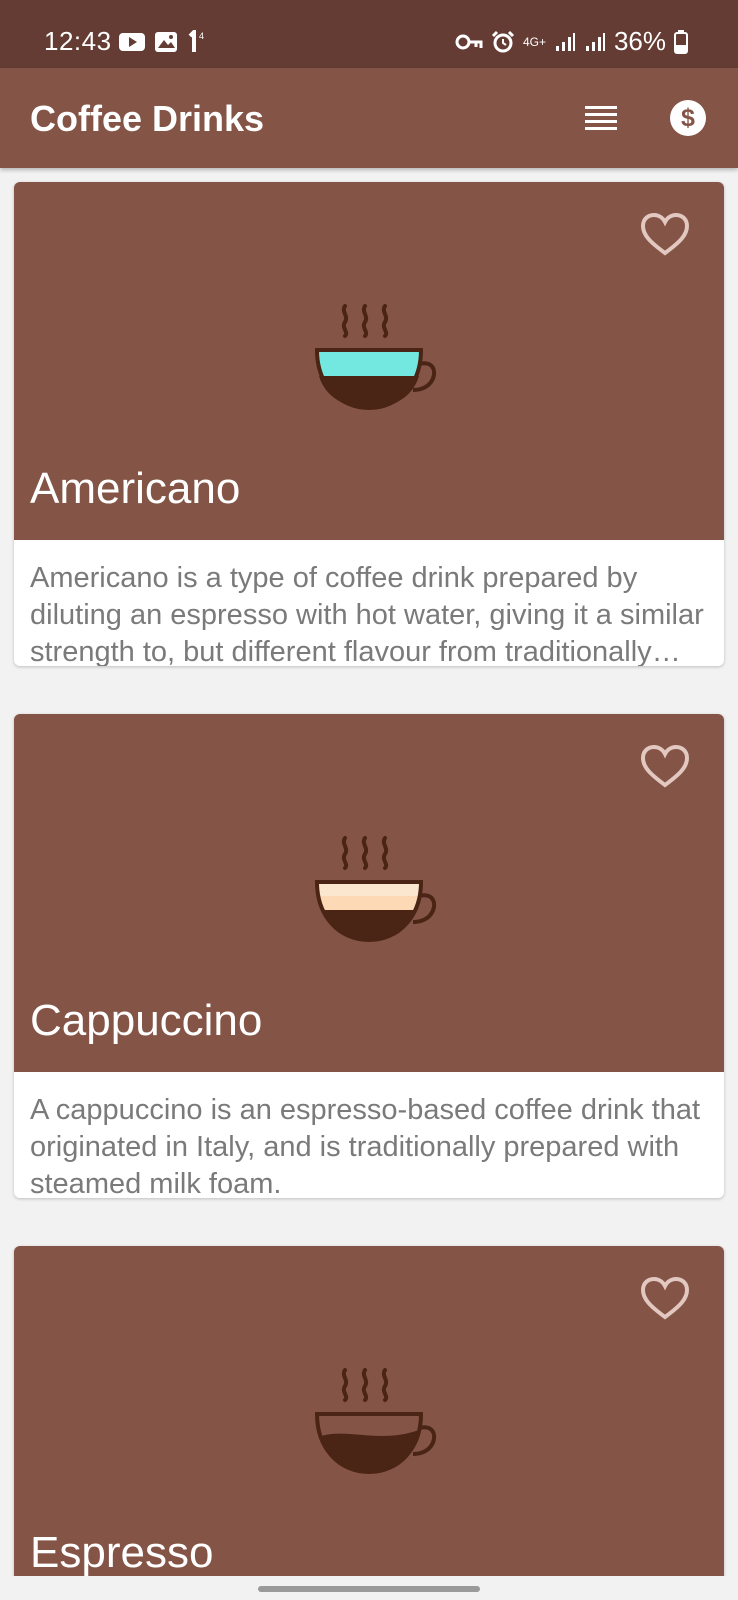  I want to click on battery-icon, so click(681, 41).